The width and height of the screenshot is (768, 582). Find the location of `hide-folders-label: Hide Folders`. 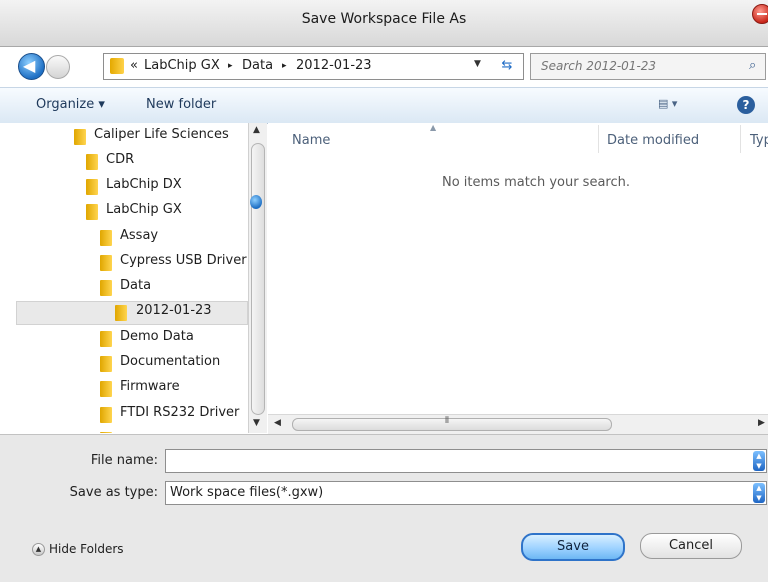

hide-folders-label: Hide Folders is located at coordinates (86, 549).